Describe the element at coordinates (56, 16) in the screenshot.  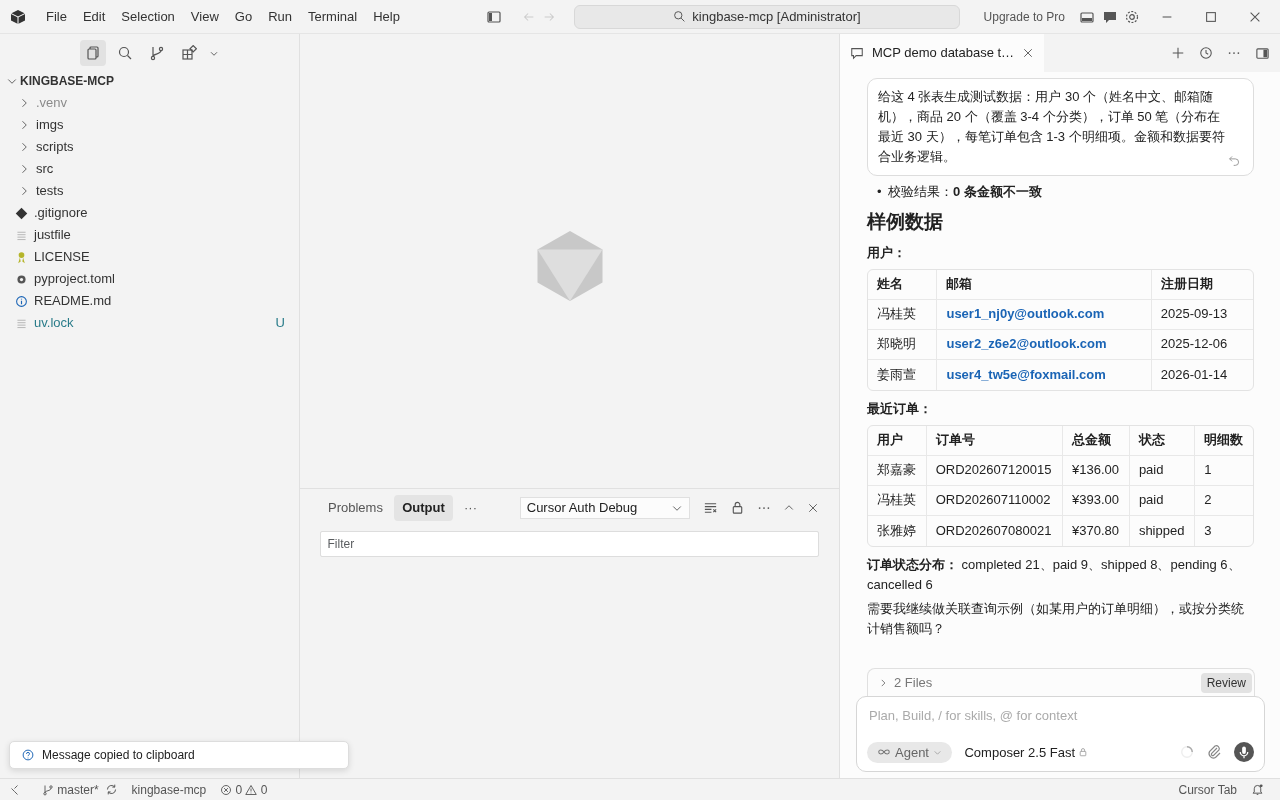
I see `menu-item: File` at that location.